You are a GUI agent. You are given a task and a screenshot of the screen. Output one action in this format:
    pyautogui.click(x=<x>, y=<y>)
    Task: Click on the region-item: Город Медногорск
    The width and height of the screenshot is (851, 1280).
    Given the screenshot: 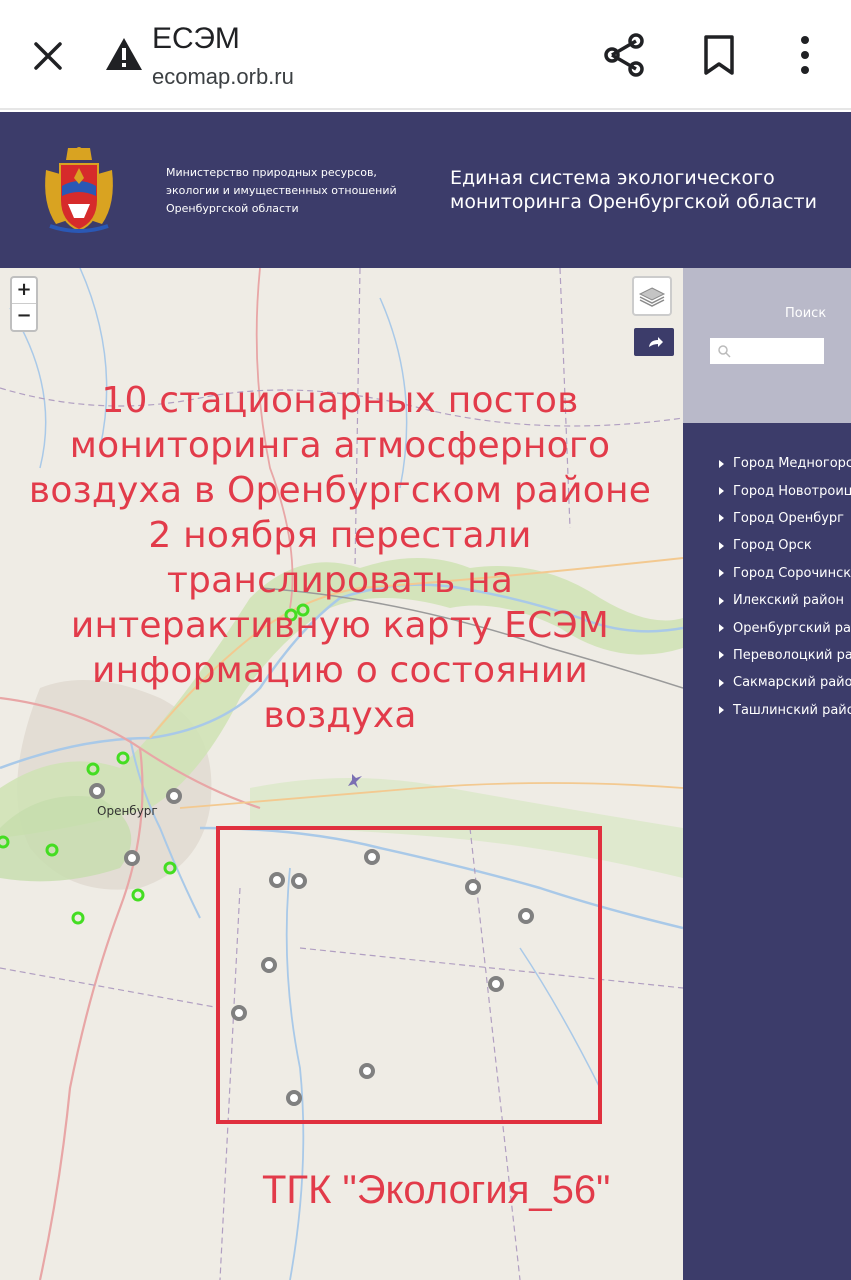 What is the action you would take?
    pyautogui.click(x=785, y=463)
    